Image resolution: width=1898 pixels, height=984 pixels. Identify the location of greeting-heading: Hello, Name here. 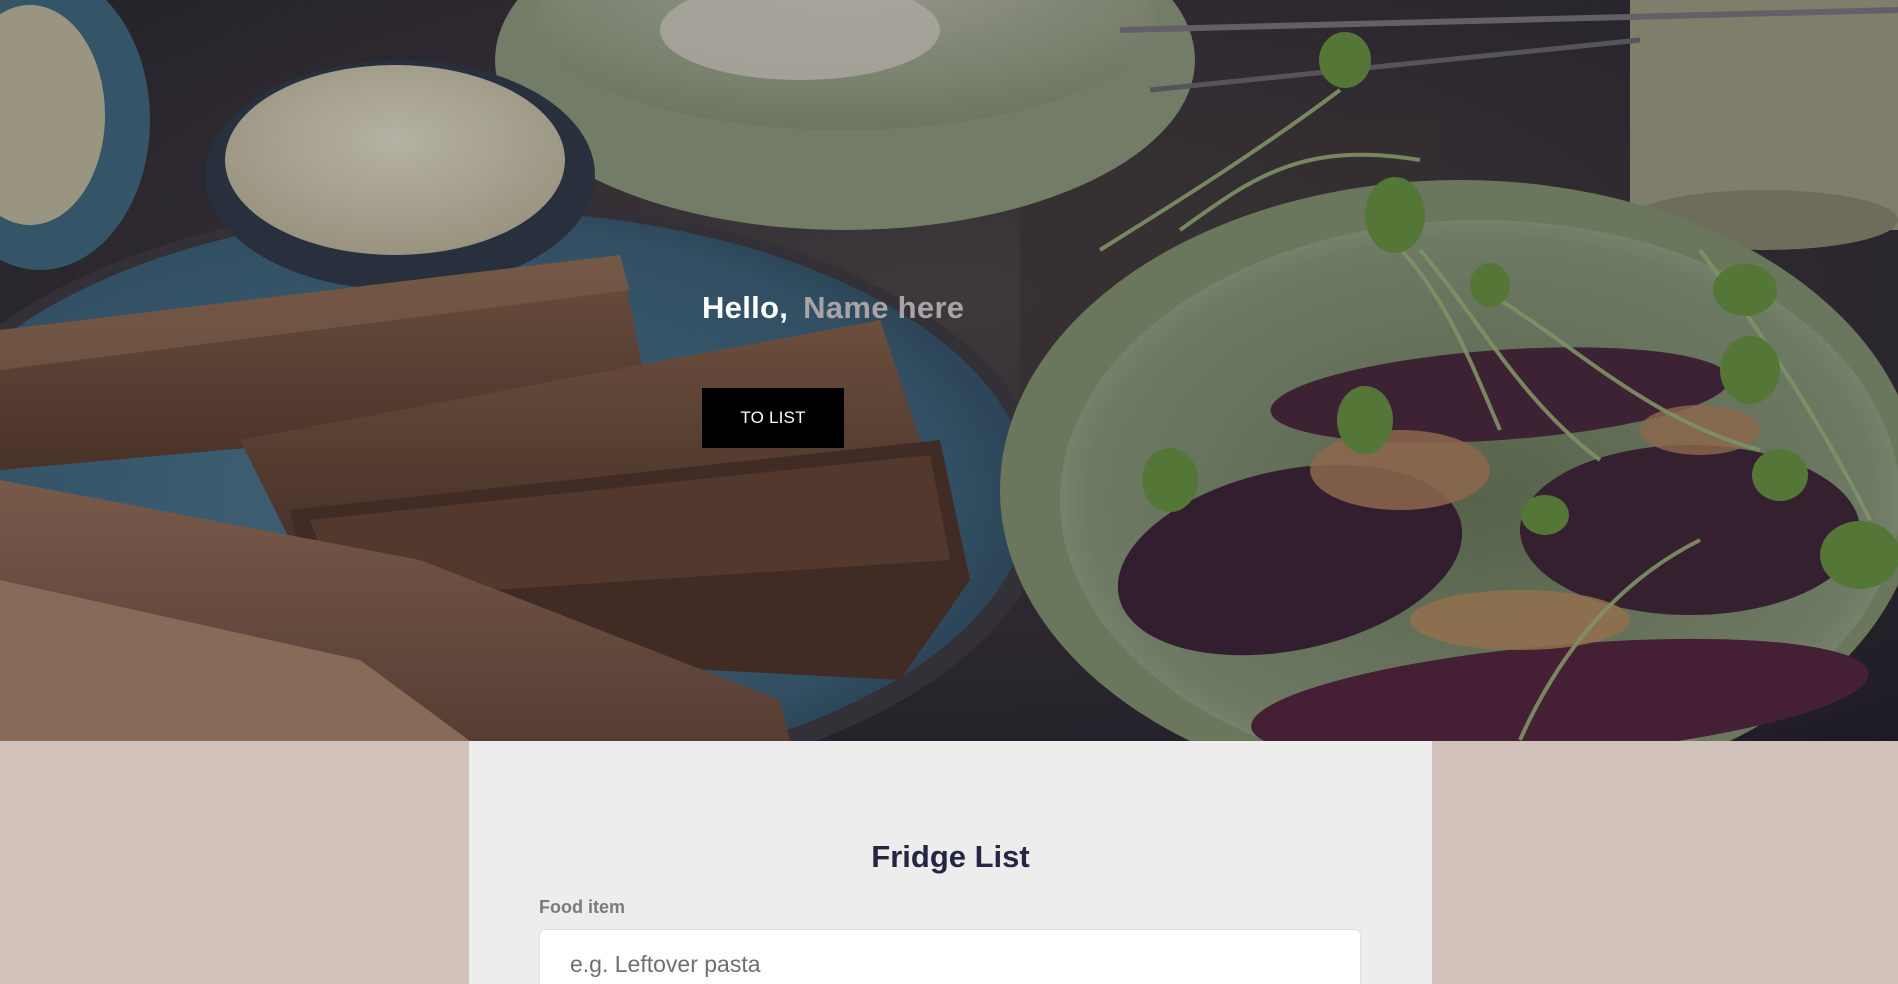
(833, 308).